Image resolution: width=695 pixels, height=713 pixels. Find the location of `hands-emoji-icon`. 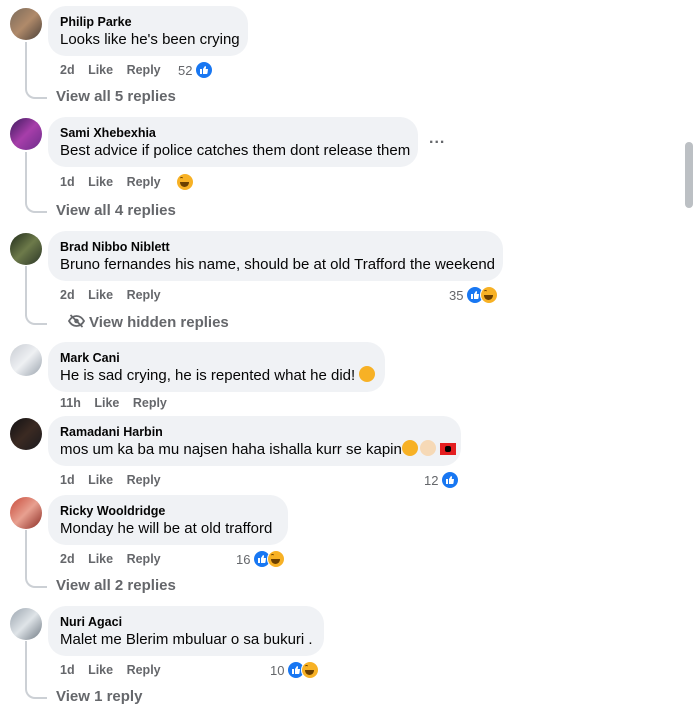

hands-emoji-icon is located at coordinates (427, 448).